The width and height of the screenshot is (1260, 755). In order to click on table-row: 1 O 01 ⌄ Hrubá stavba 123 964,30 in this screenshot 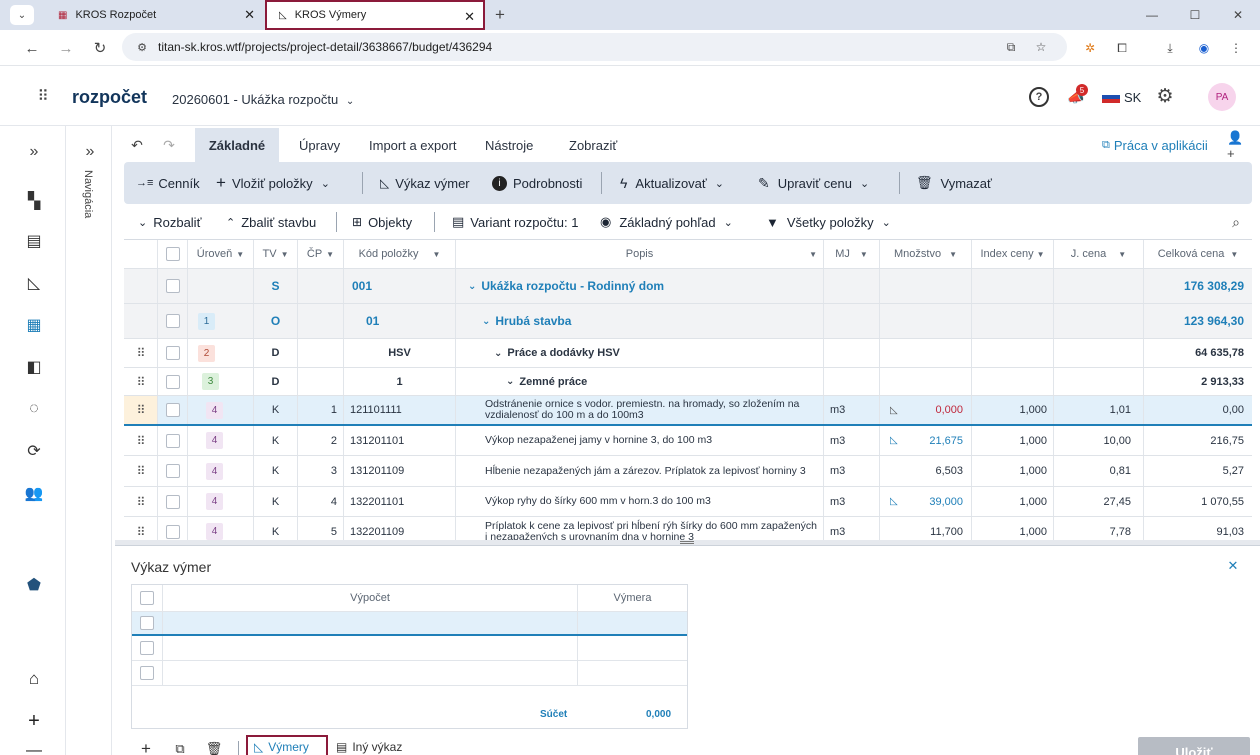, I will do `click(688, 321)`.